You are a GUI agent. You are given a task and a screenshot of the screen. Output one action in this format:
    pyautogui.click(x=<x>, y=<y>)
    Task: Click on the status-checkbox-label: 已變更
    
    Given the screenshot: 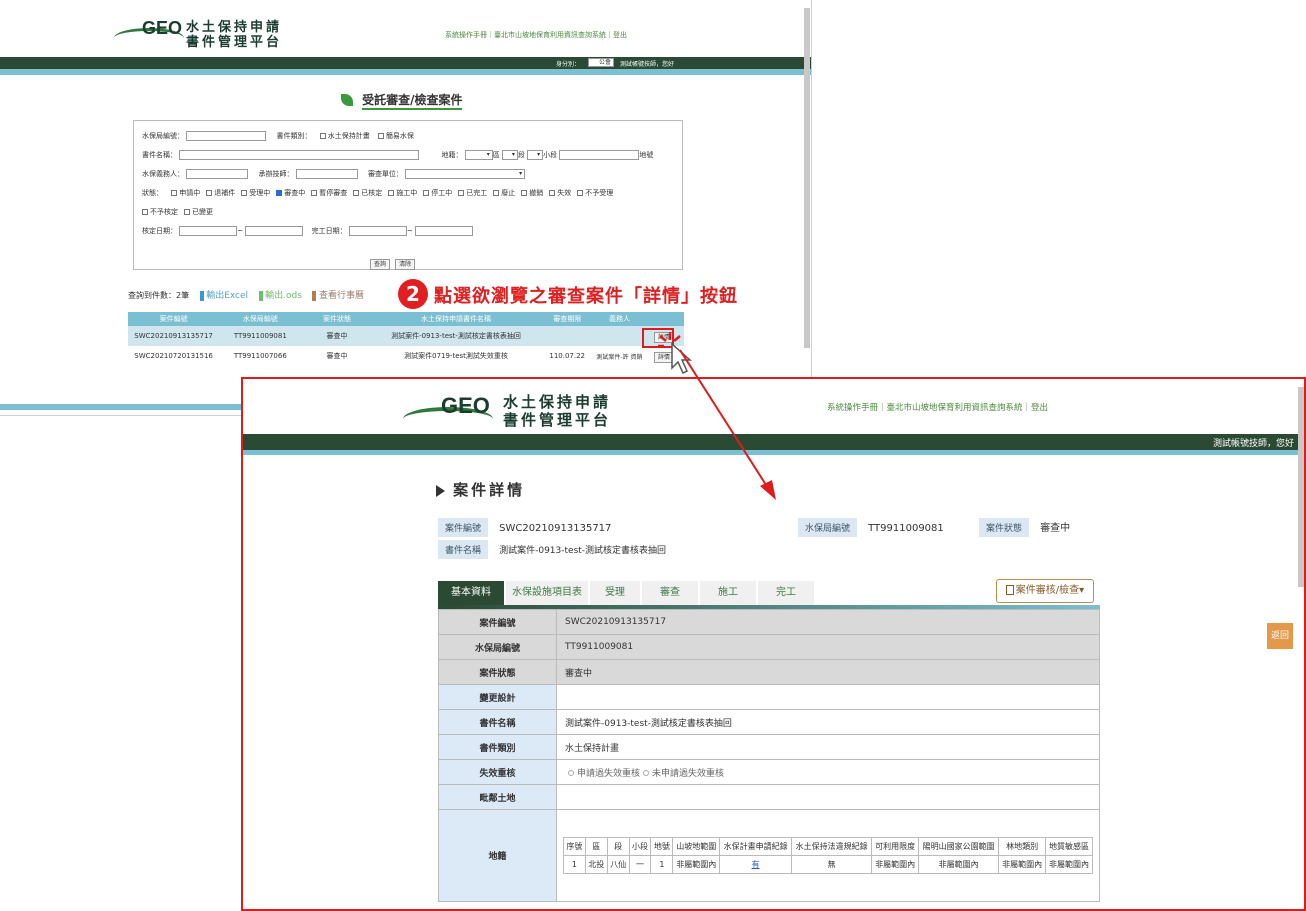 What is the action you would take?
    pyautogui.click(x=202, y=212)
    